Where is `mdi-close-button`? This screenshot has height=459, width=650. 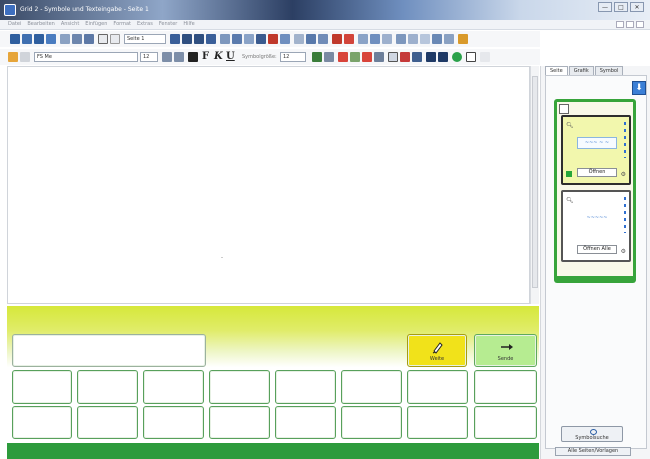 mdi-close-button is located at coordinates (640, 24).